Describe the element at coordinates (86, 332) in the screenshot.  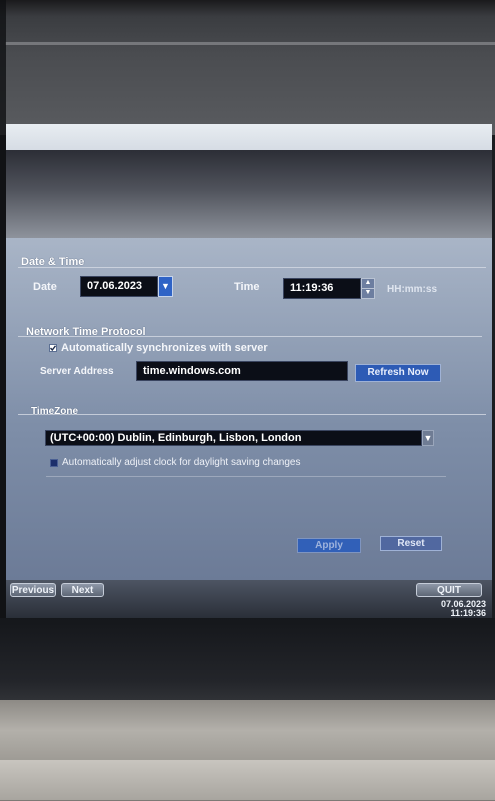
I see `ntp-group-title: Network Time Protocol` at that location.